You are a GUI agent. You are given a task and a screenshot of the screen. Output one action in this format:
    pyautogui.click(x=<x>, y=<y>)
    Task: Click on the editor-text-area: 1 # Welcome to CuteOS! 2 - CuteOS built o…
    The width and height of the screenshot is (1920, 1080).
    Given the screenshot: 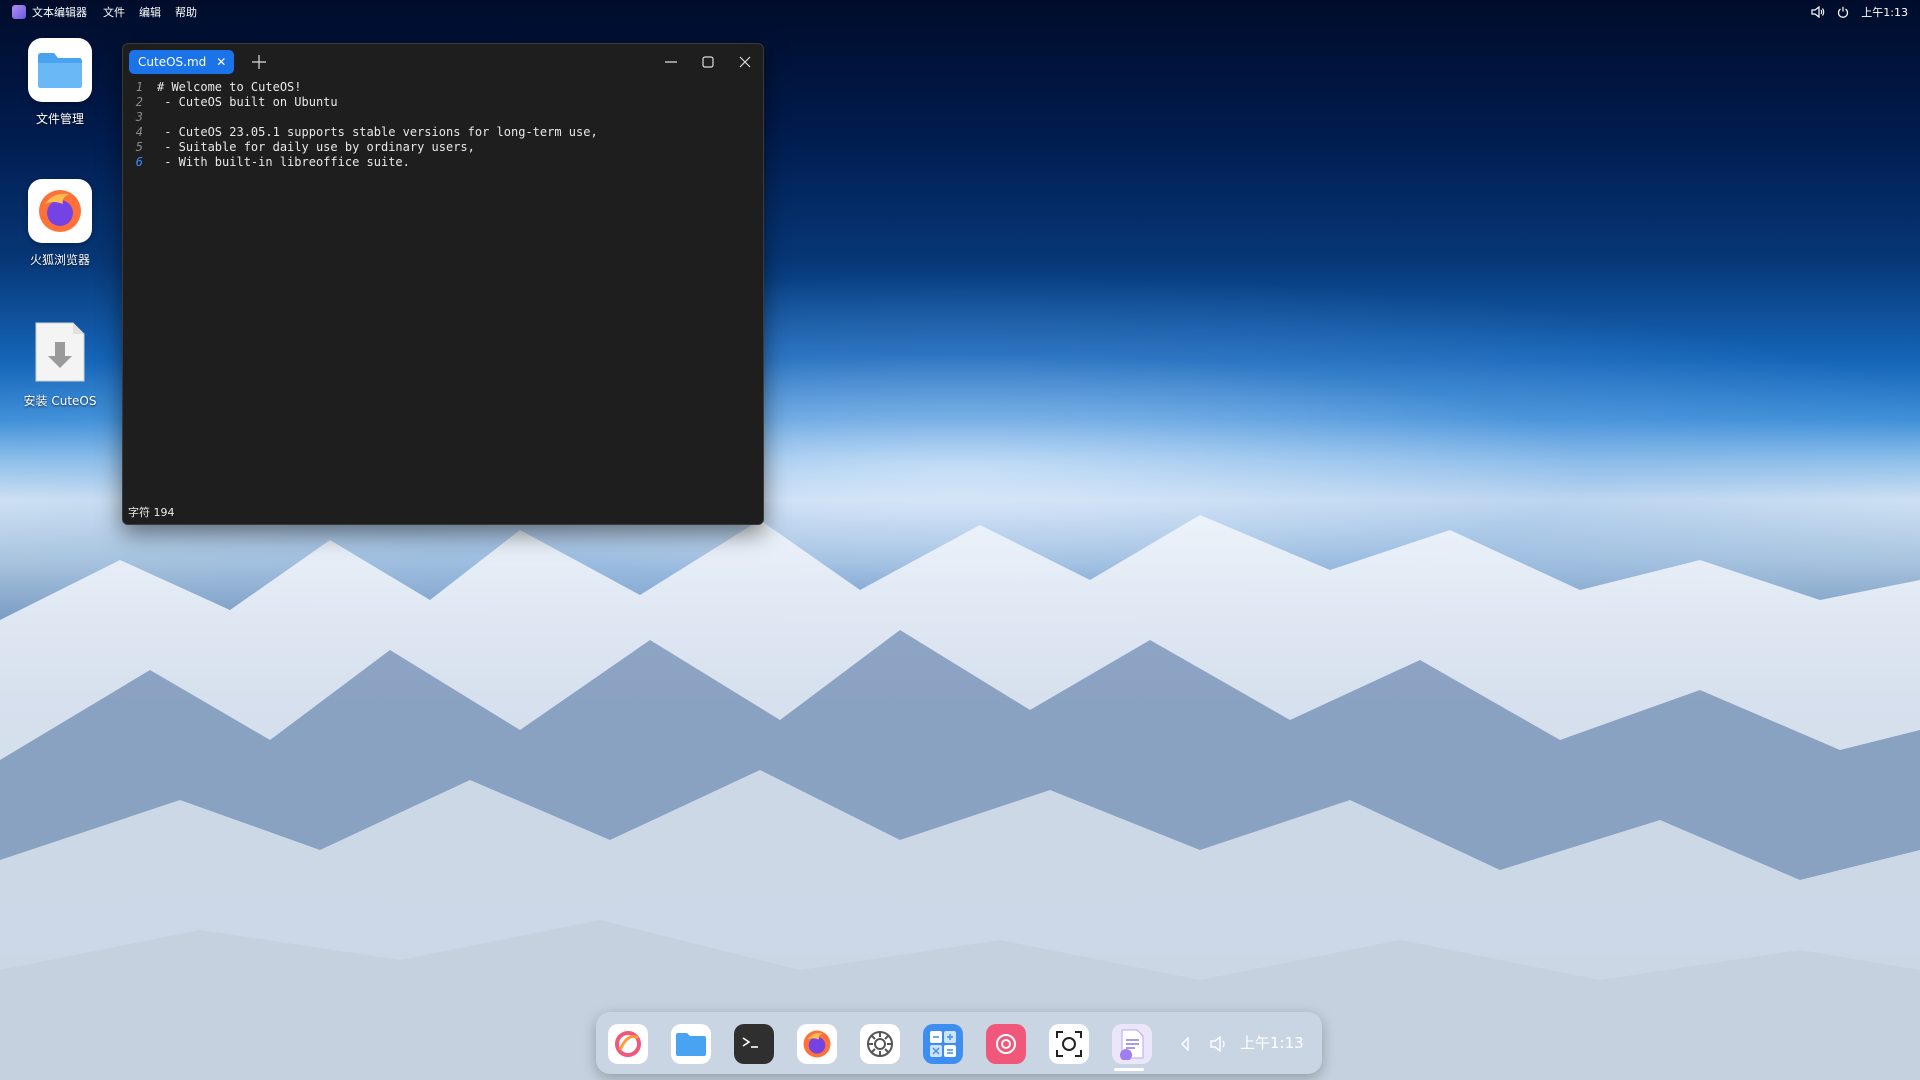 What is the action you would take?
    pyautogui.click(x=443, y=292)
    